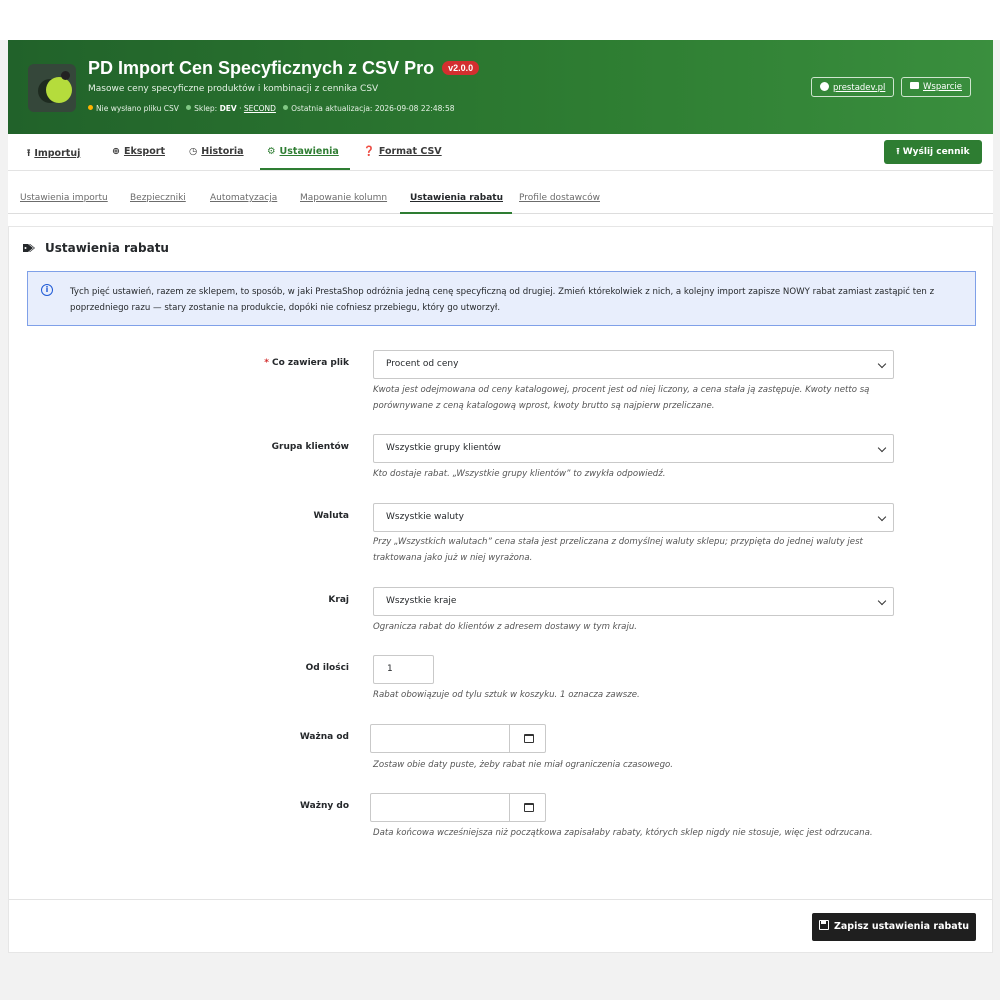 The image size is (1000, 1000). Describe the element at coordinates (633, 448) in the screenshot. I see `customer-group-select: Wszystkie grupy klientów` at that location.